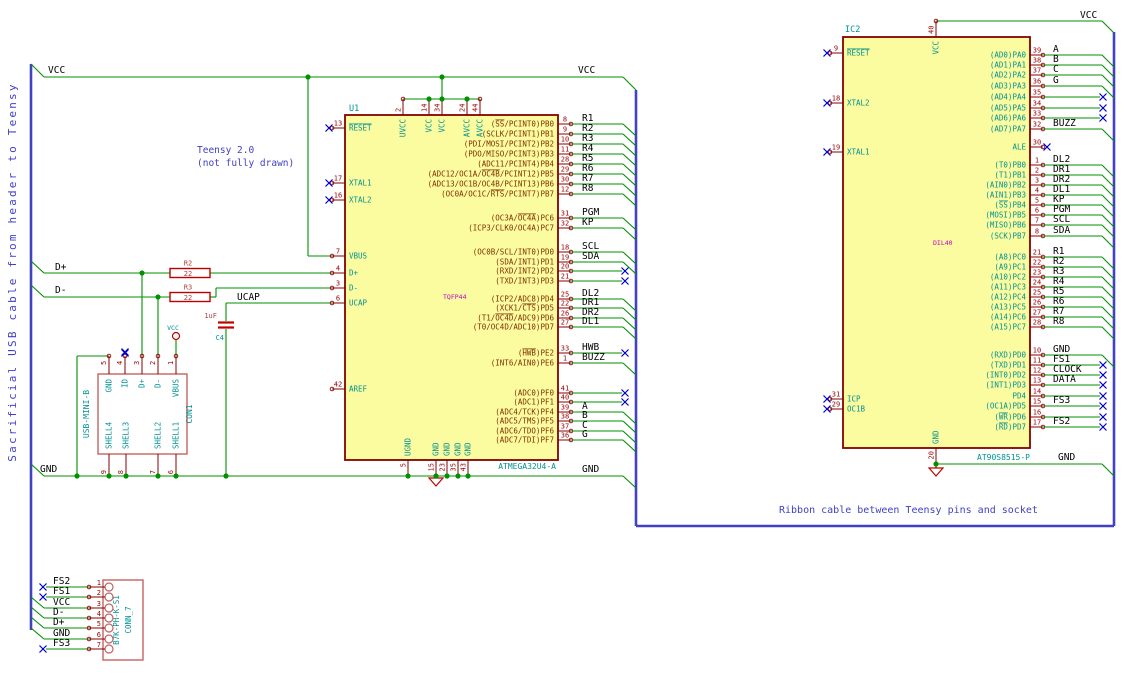  What do you see at coordinates (1037, 313) in the screenshot?
I see `pin-number: 27` at bounding box center [1037, 313].